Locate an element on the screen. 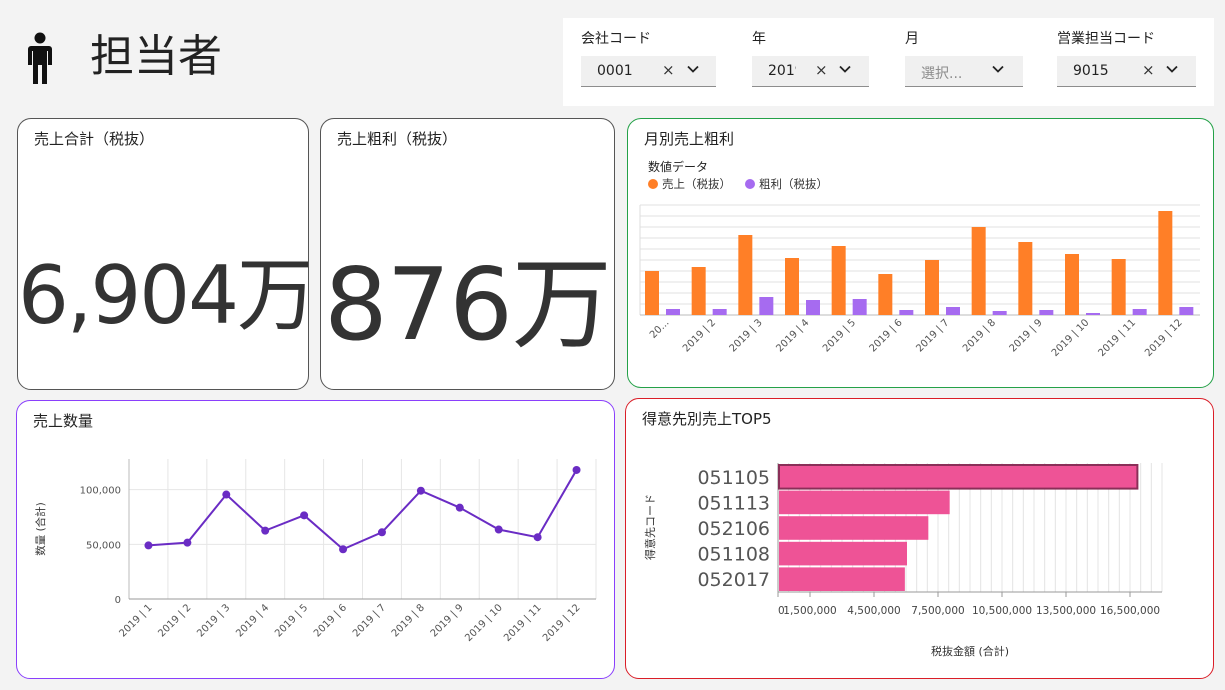 The height and width of the screenshot is (690, 1225). y-axis-title: 得意先コード is located at coordinates (650, 527).